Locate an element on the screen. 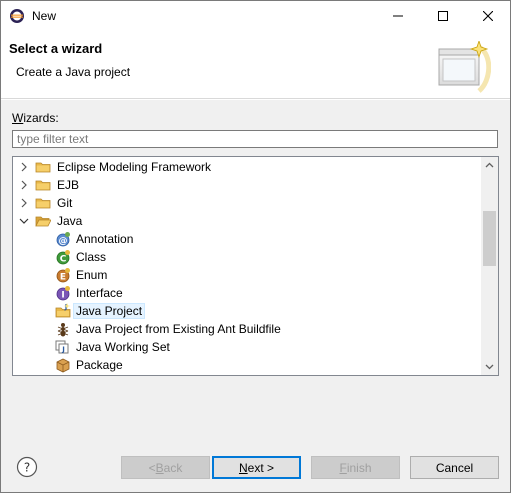 The image size is (511, 493). scroll-down-button is located at coordinates (489, 366).